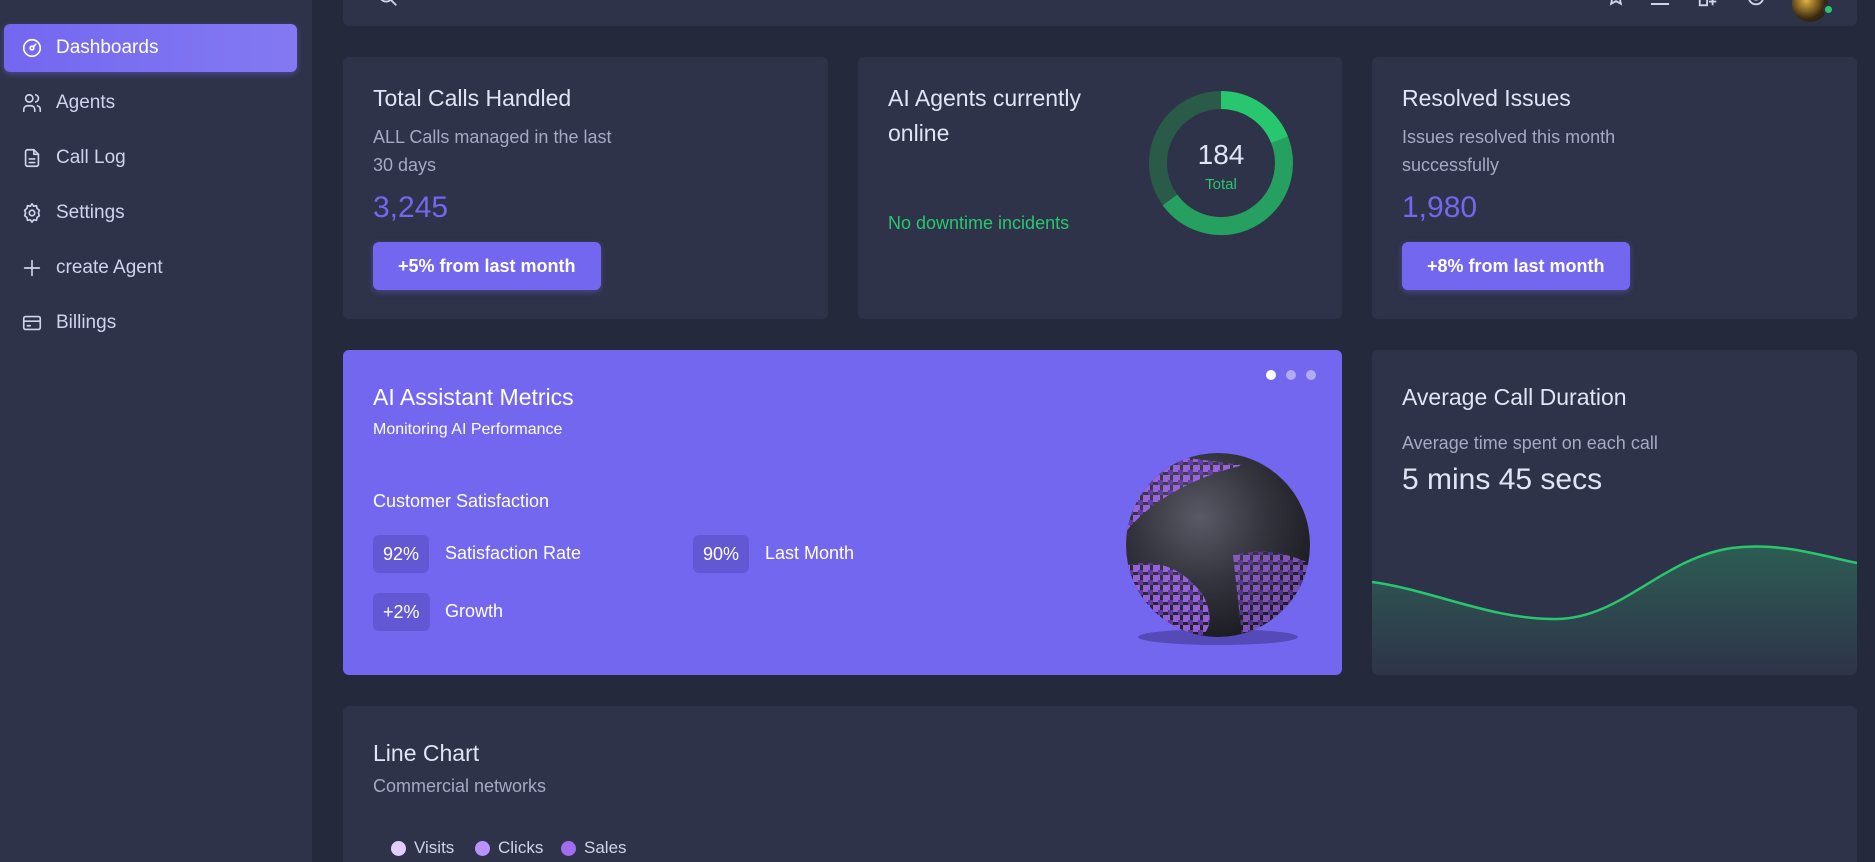 Image resolution: width=1875 pixels, height=862 pixels. What do you see at coordinates (86, 322) in the screenshot?
I see `sidebar-item-label: Billings` at bounding box center [86, 322].